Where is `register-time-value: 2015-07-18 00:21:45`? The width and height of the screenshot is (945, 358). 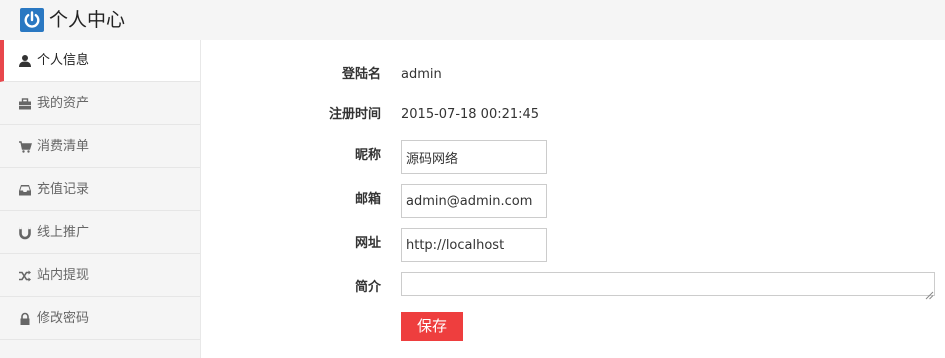
register-time-value: 2015-07-18 00:21:45 is located at coordinates (470, 114).